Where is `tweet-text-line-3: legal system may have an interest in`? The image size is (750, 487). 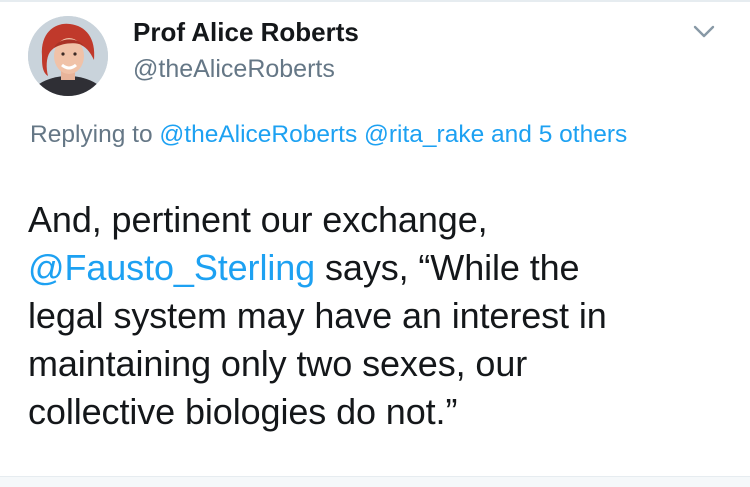 tweet-text-line-3: legal system may have an interest in is located at coordinates (317, 315).